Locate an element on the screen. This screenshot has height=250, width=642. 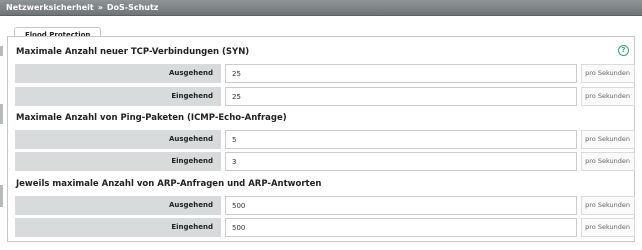
syn-incoming-input is located at coordinates (401, 96).